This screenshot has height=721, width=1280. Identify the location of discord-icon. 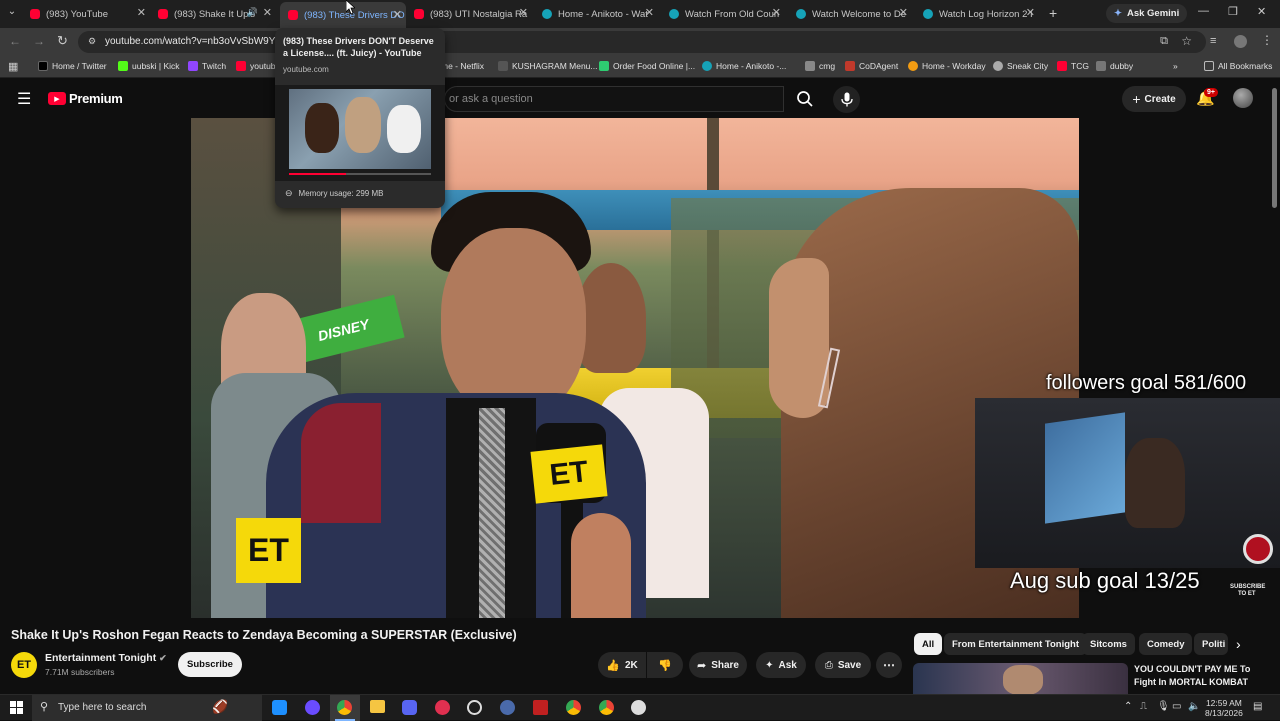
(409, 707).